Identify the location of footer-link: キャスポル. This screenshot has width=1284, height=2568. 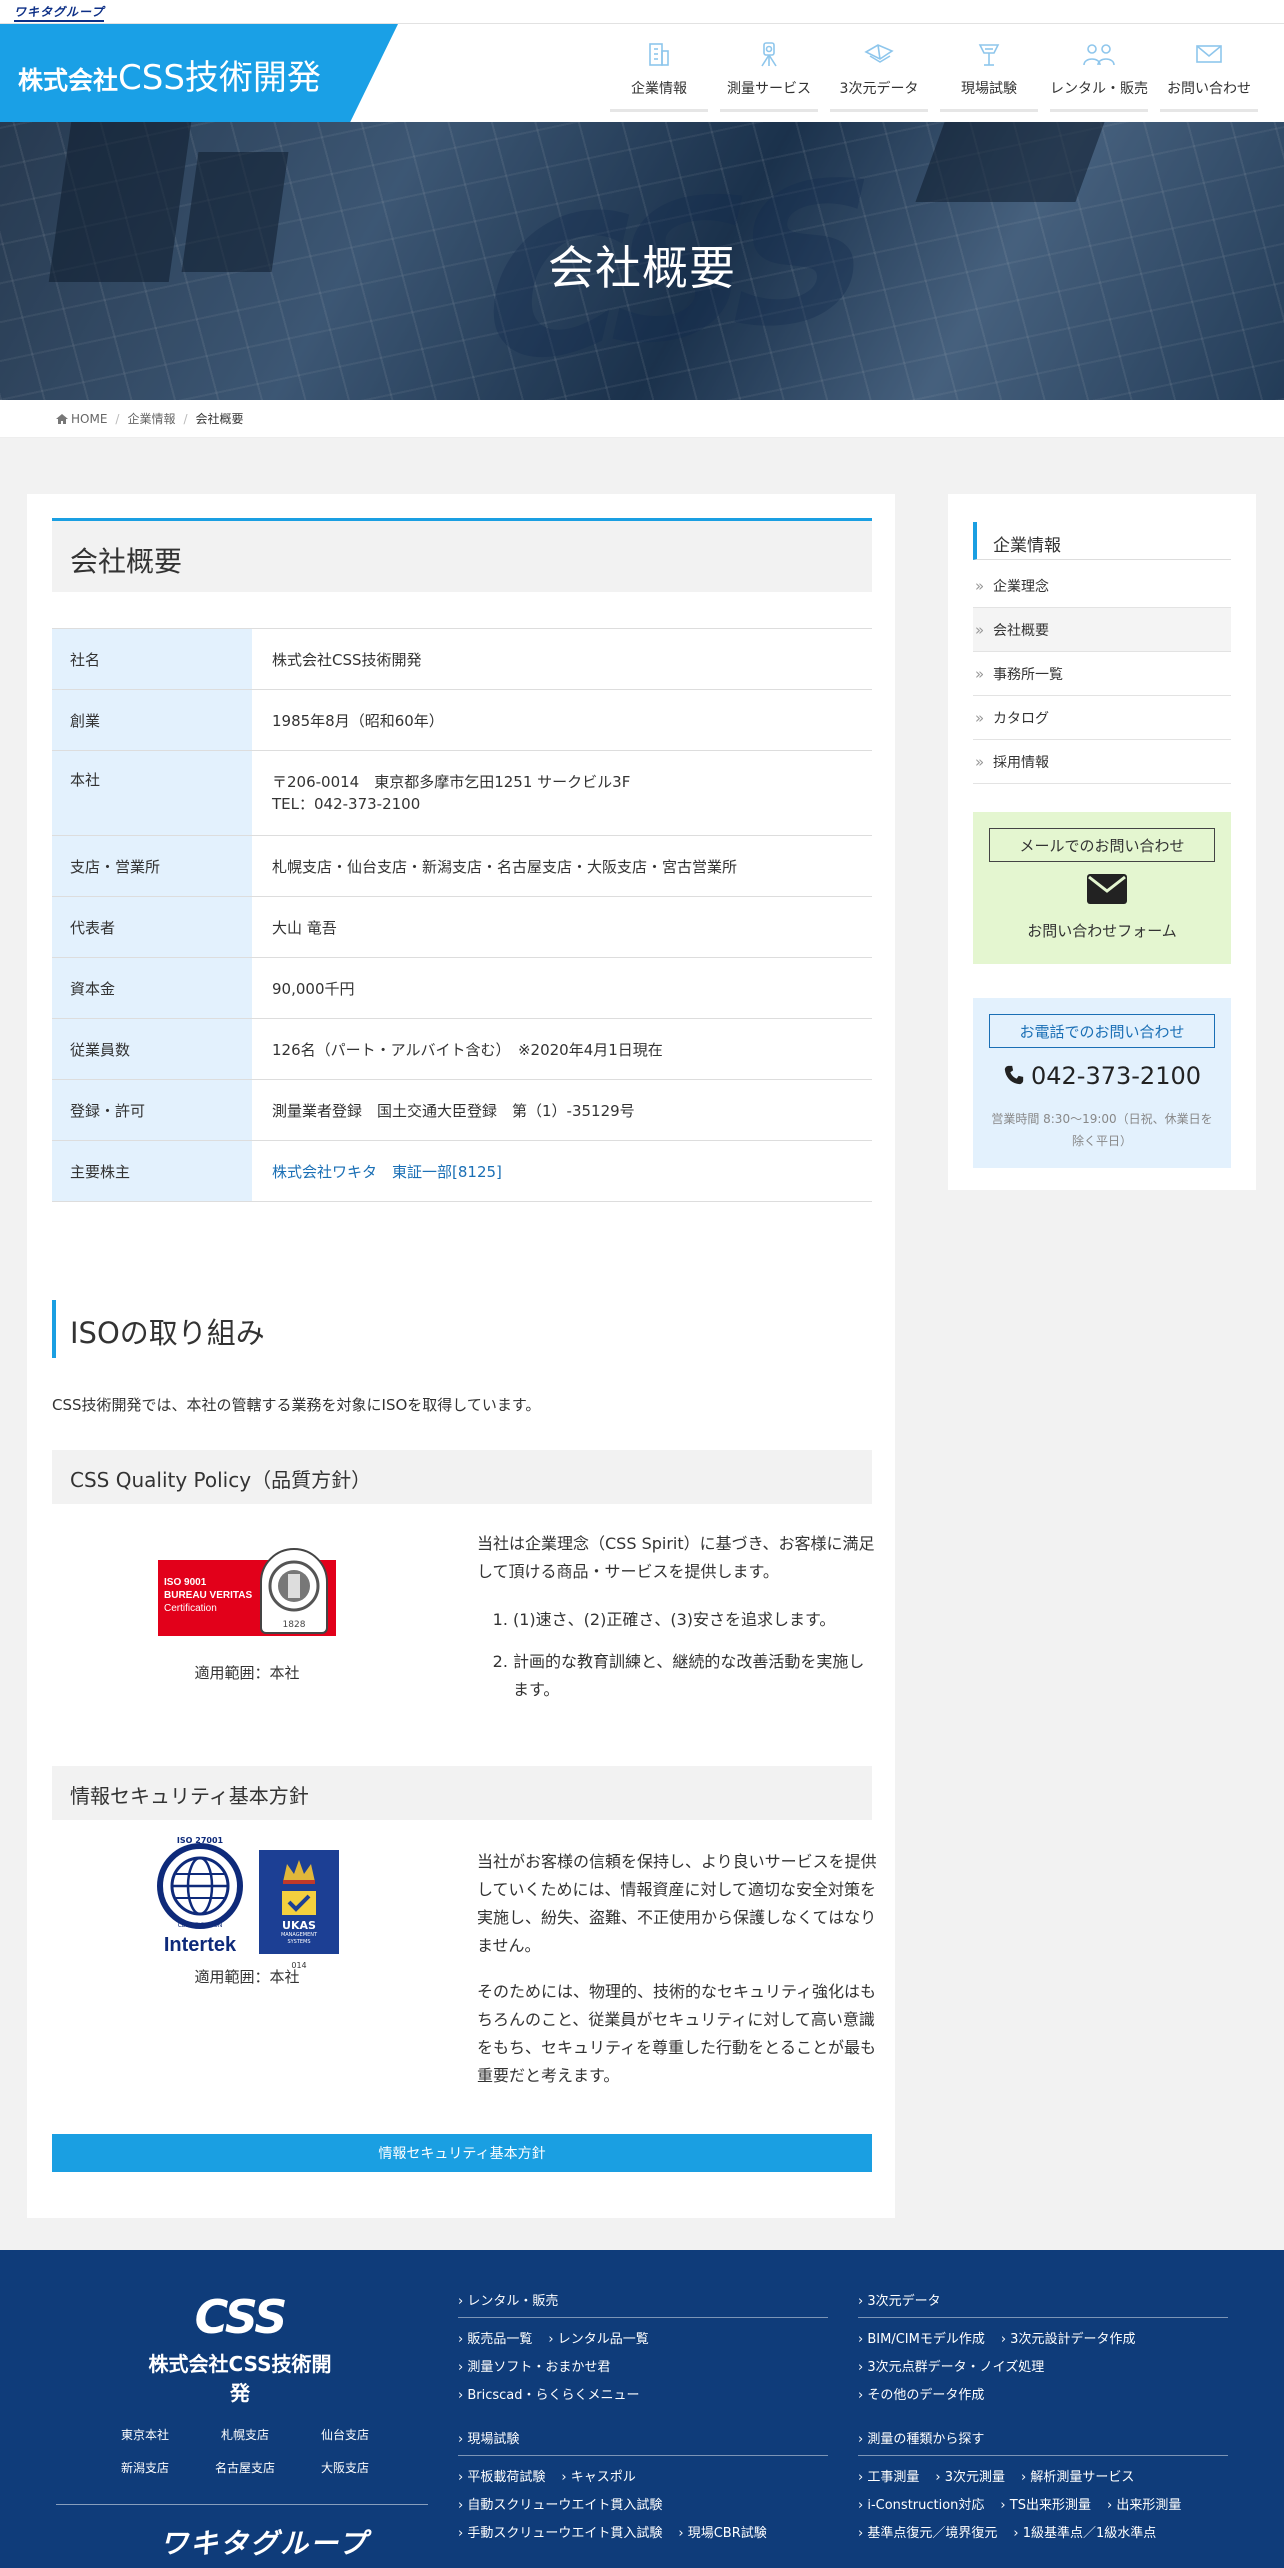
(598, 2477).